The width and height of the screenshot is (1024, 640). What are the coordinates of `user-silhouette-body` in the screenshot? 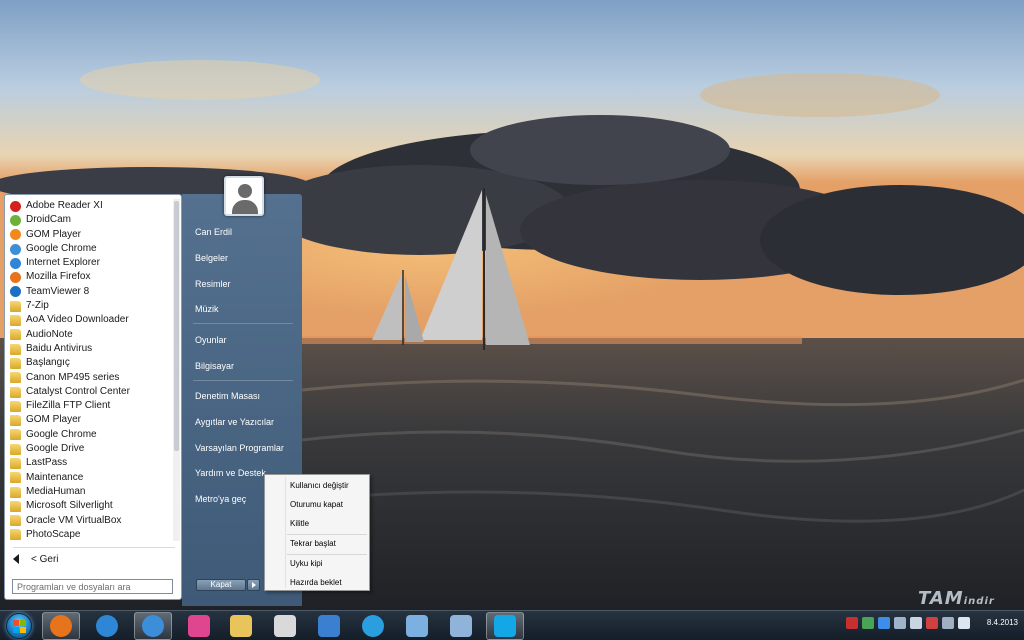 It's located at (245, 207).